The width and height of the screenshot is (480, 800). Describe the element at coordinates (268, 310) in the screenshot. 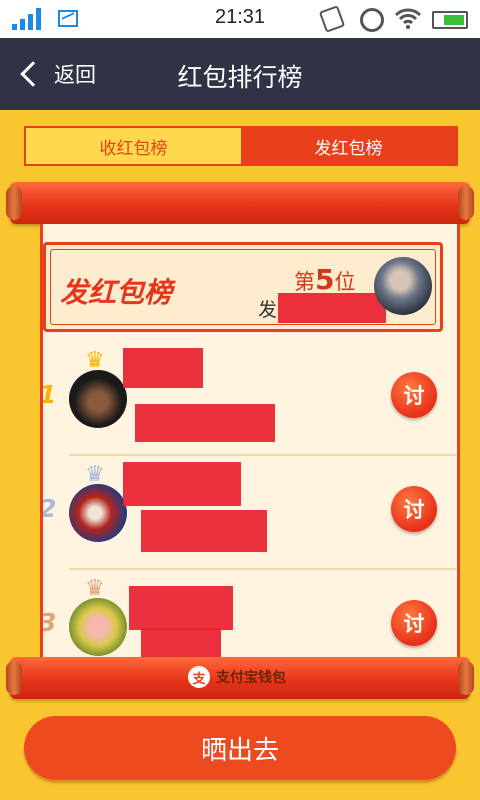

I see `my-rank-subtitle: 发` at that location.